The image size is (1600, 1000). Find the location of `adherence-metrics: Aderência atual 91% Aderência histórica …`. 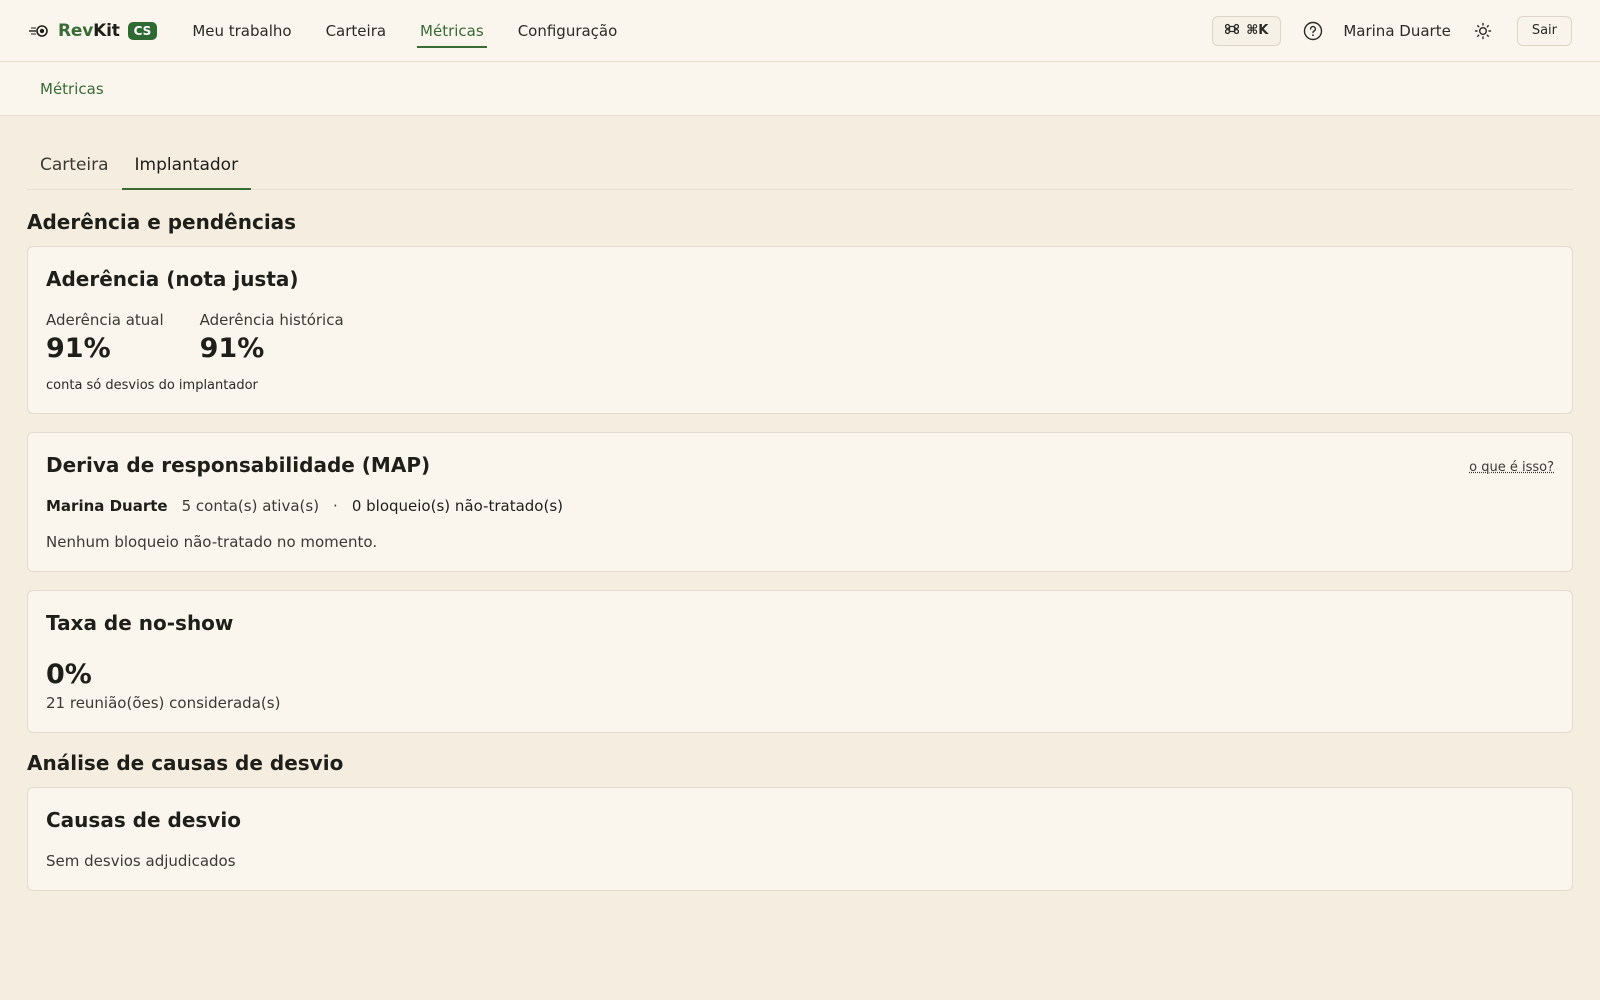

adherence-metrics: Aderência atual 91% Aderência histórica … is located at coordinates (800, 337).